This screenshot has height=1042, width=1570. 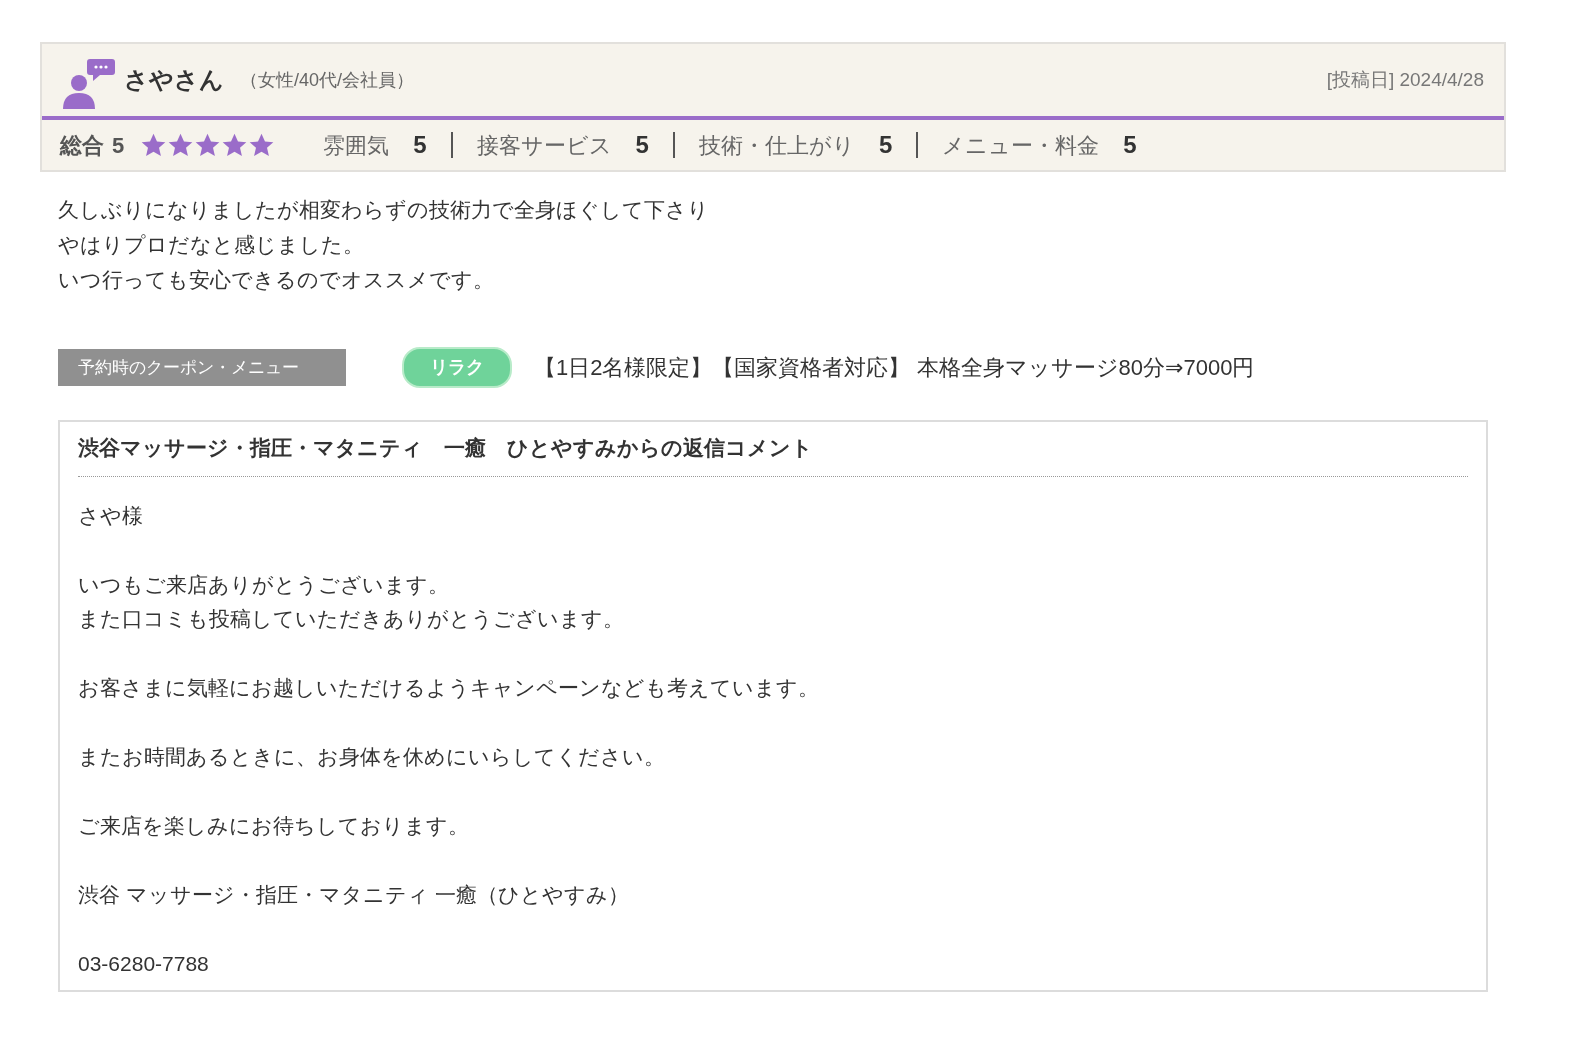 What do you see at coordinates (354, 895) in the screenshot?
I see `reply-paragraph: 渋谷 マッサージ・指圧・マタニティ 一癒（ひとやすみ）` at bounding box center [354, 895].